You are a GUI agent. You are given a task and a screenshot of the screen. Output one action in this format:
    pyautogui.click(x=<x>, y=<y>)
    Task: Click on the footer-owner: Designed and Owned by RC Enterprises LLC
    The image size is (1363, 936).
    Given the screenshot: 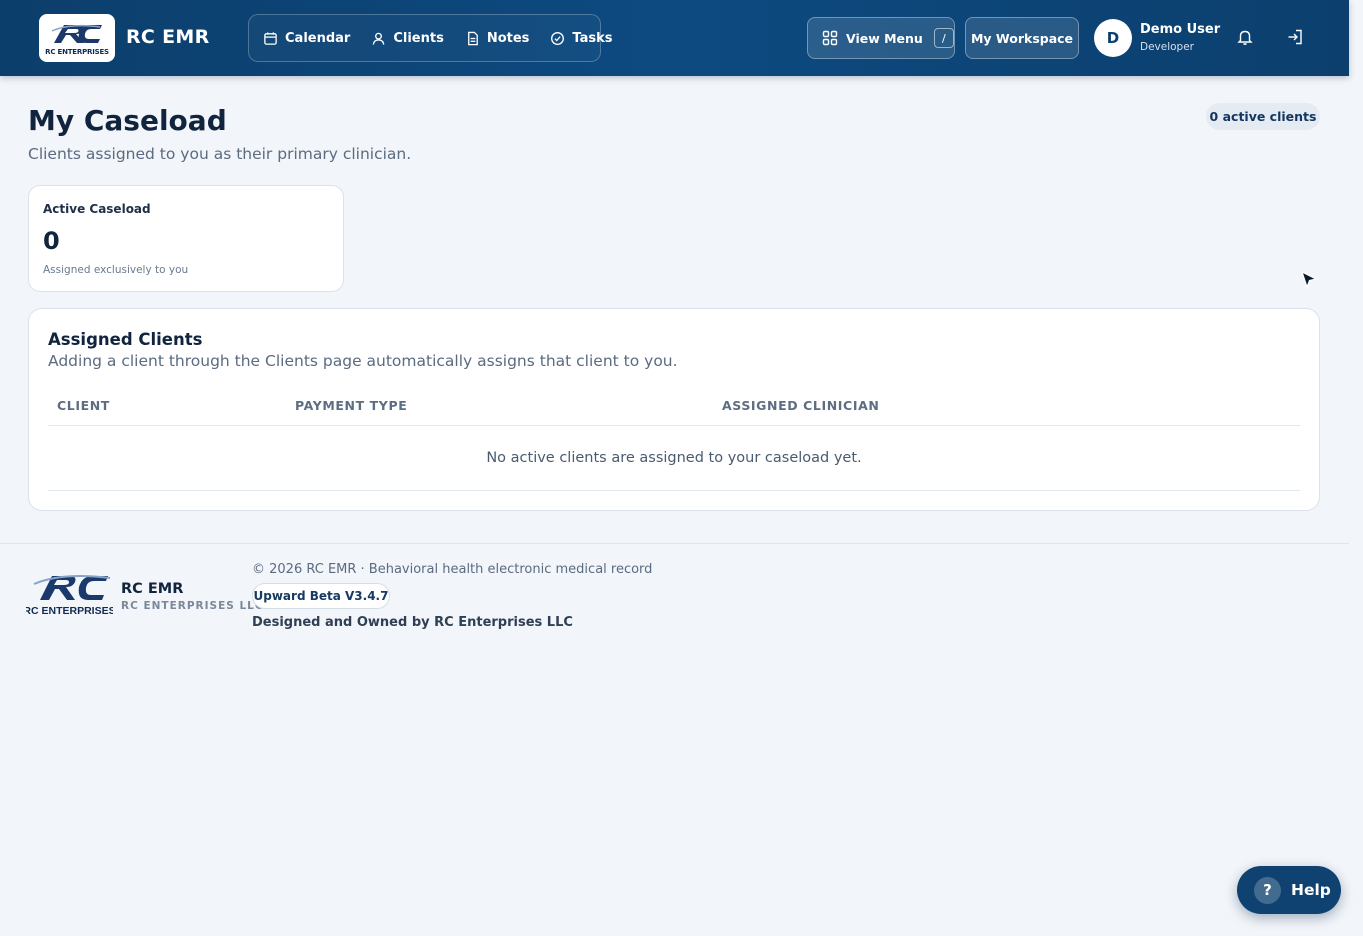 What is the action you would take?
    pyautogui.click(x=412, y=622)
    